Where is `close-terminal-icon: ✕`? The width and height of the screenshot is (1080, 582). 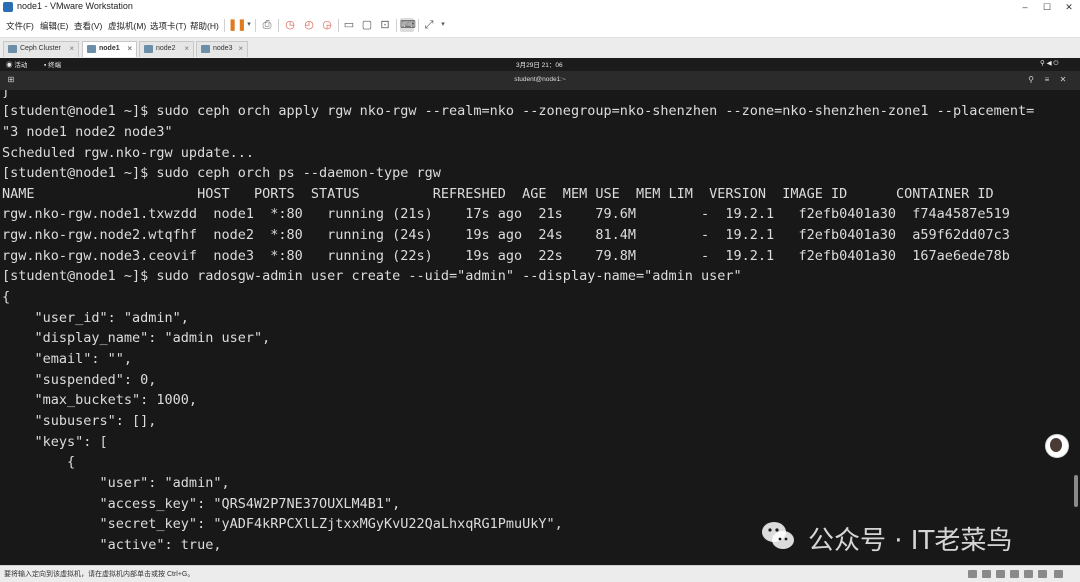
close-terminal-icon: ✕ is located at coordinates (1063, 80).